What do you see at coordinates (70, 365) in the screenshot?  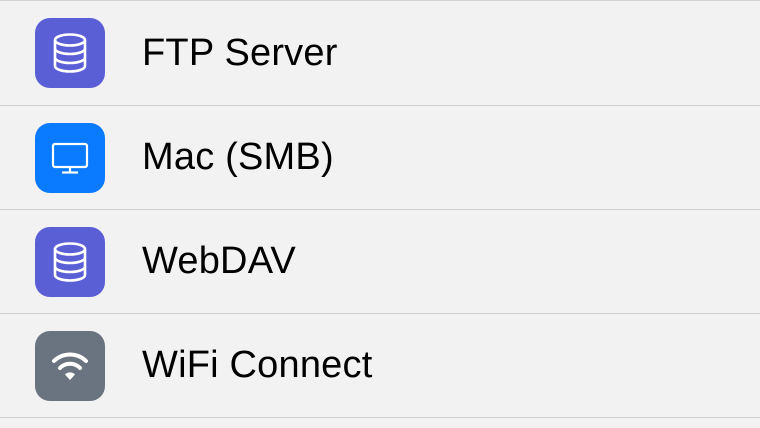 I see `wifi-icon` at bounding box center [70, 365].